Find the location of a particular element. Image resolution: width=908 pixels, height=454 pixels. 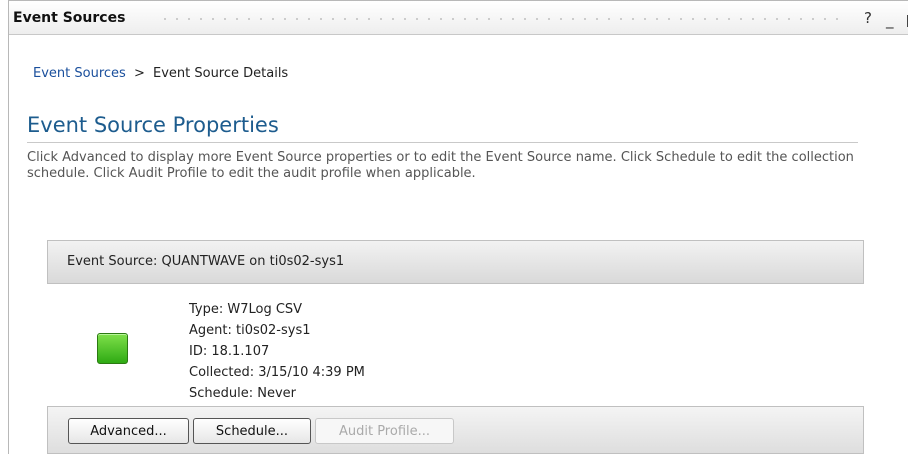

breadcrumb-current: Event Source Details is located at coordinates (220, 73).